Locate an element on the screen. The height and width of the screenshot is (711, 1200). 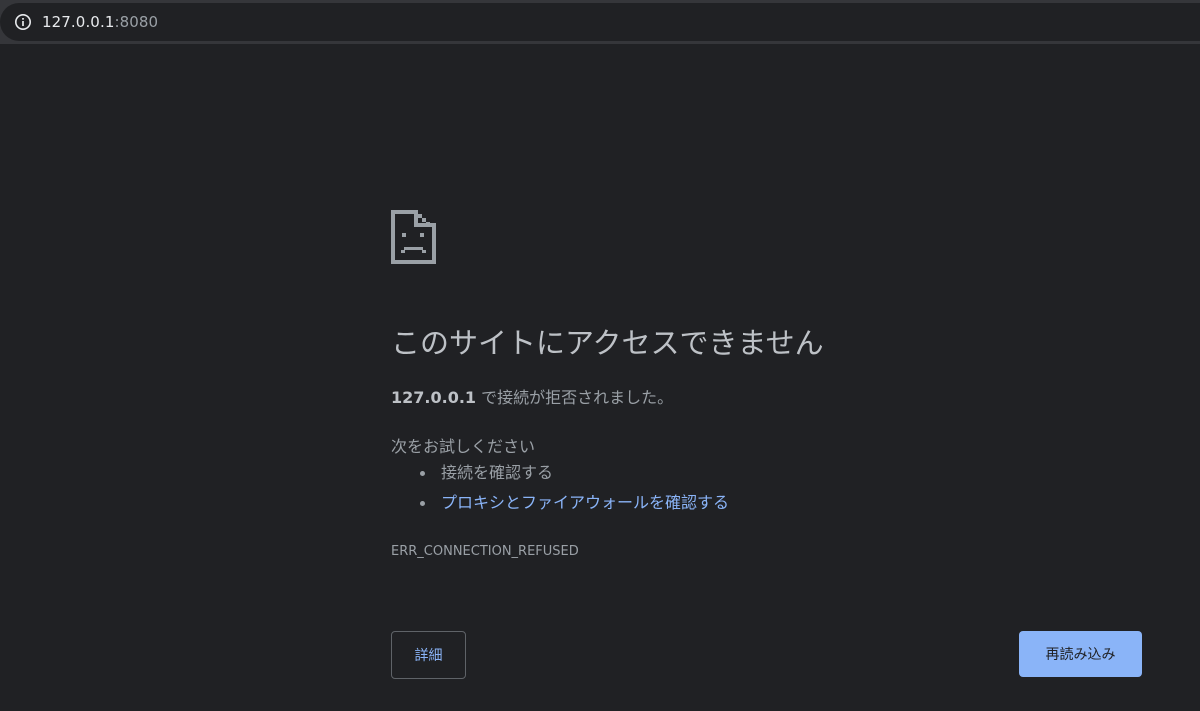
suggestions-heading: 次をお試しください is located at coordinates (463, 446).